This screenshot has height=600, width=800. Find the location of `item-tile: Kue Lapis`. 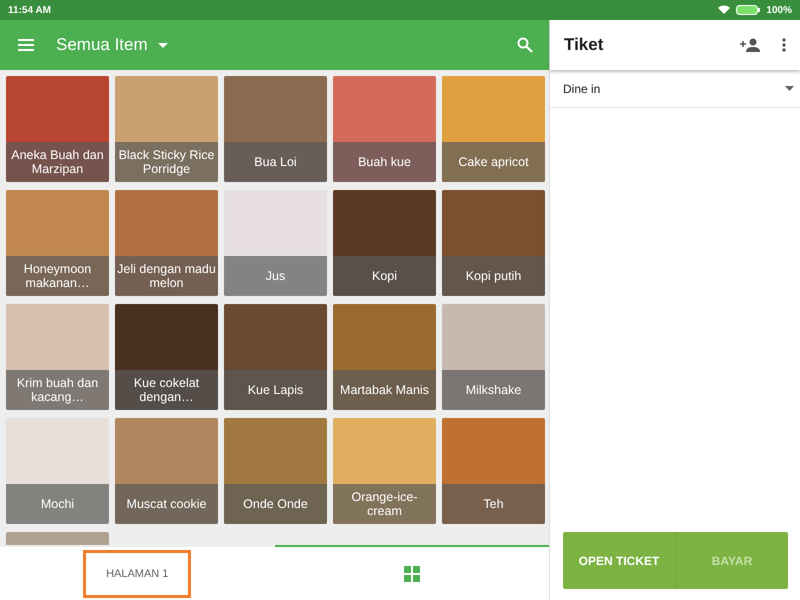

item-tile: Kue Lapis is located at coordinates (275, 357).